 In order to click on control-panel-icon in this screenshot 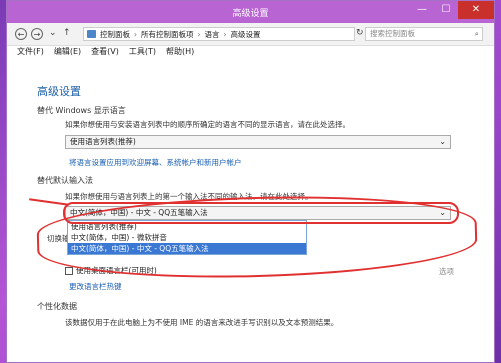, I will do `click(91, 34)`.